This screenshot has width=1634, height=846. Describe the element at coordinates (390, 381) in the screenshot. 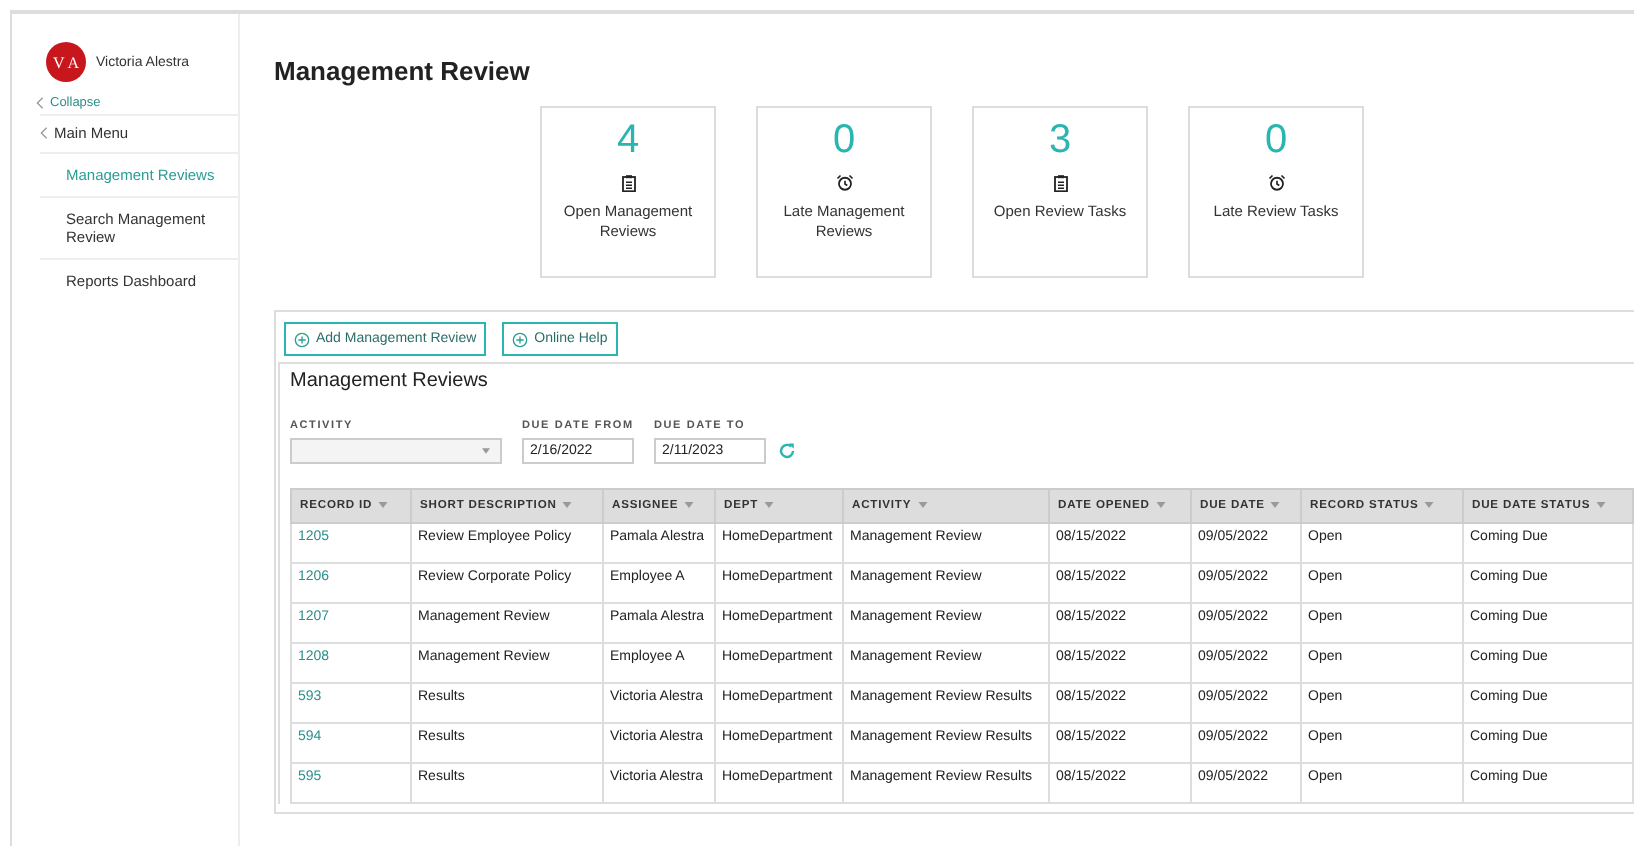

I see `section-title: Management Reviews` at that location.